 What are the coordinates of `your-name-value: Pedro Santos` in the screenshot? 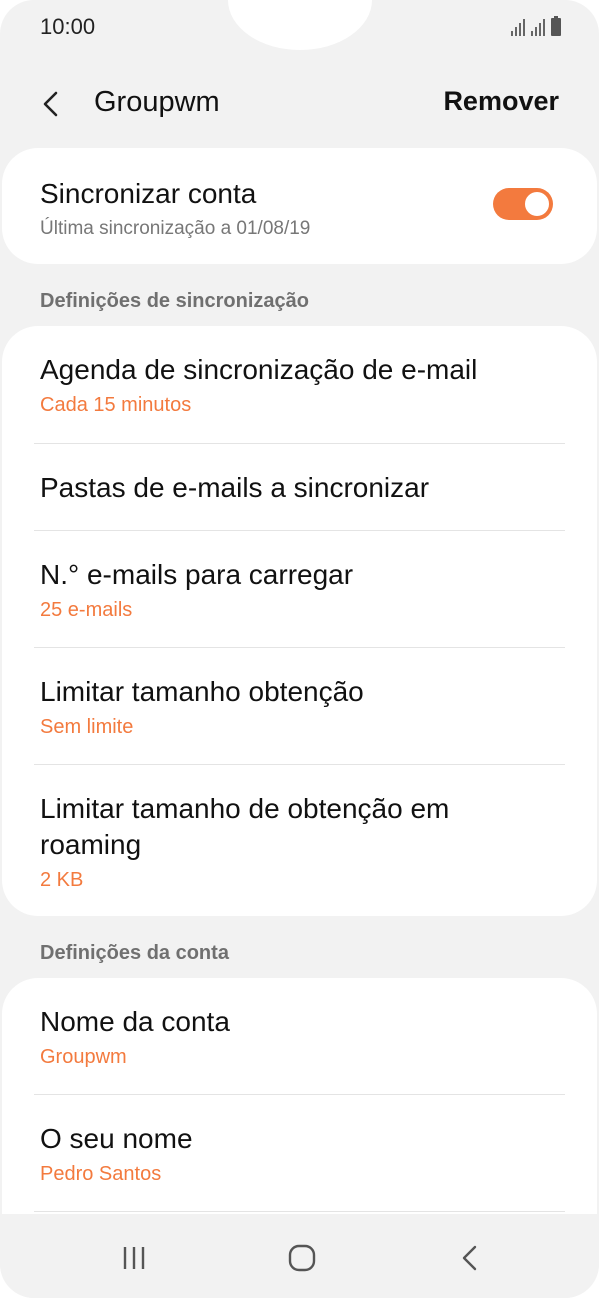 It's located at (101, 1174).